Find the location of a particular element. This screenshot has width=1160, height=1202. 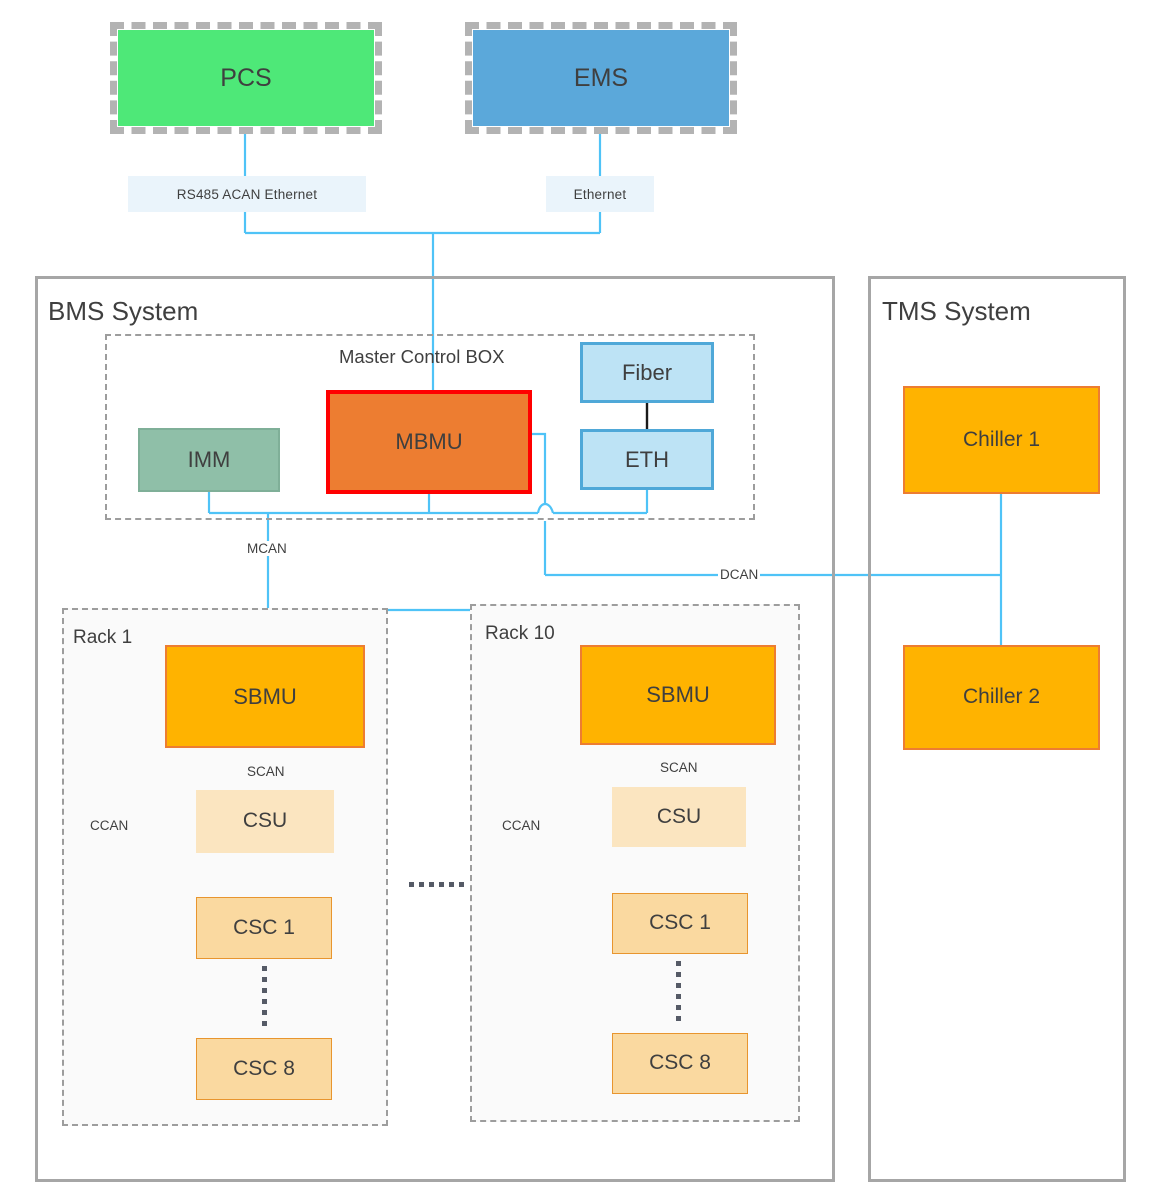

external-system-ems: EMS is located at coordinates (601, 78).